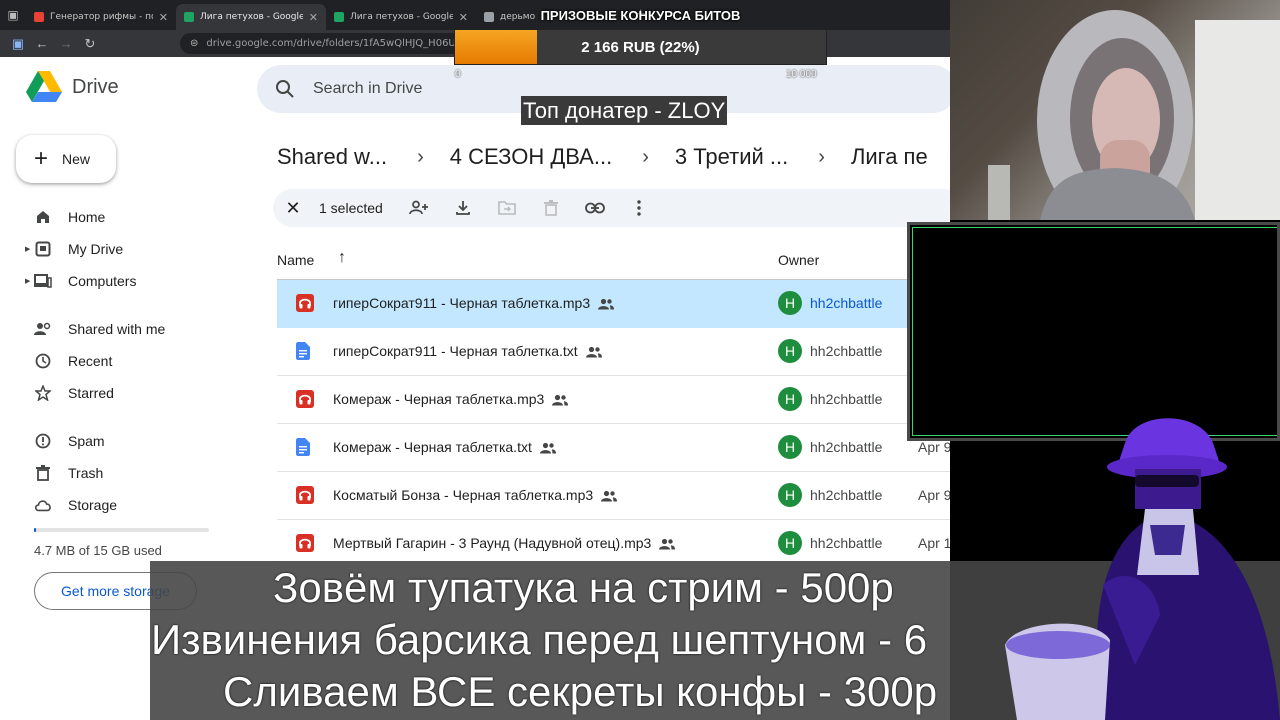  Describe the element at coordinates (367, 89) in the screenshot. I see `search-input: Search in Drive` at that location.